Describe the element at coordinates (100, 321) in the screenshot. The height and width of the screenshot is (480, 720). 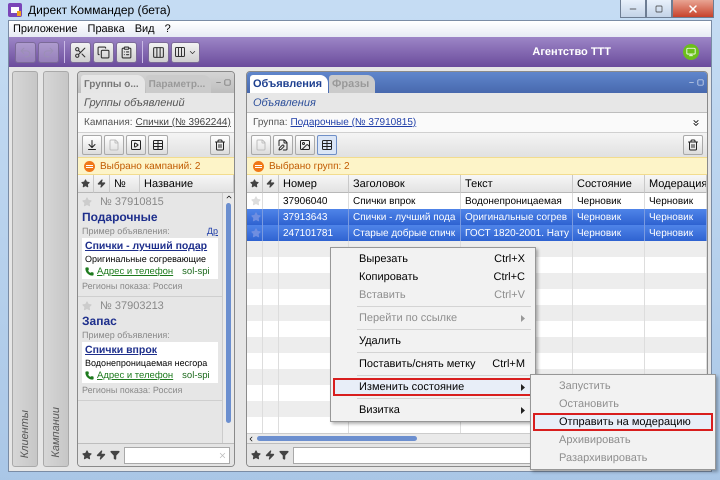
I see `group-name: Запас` at that location.